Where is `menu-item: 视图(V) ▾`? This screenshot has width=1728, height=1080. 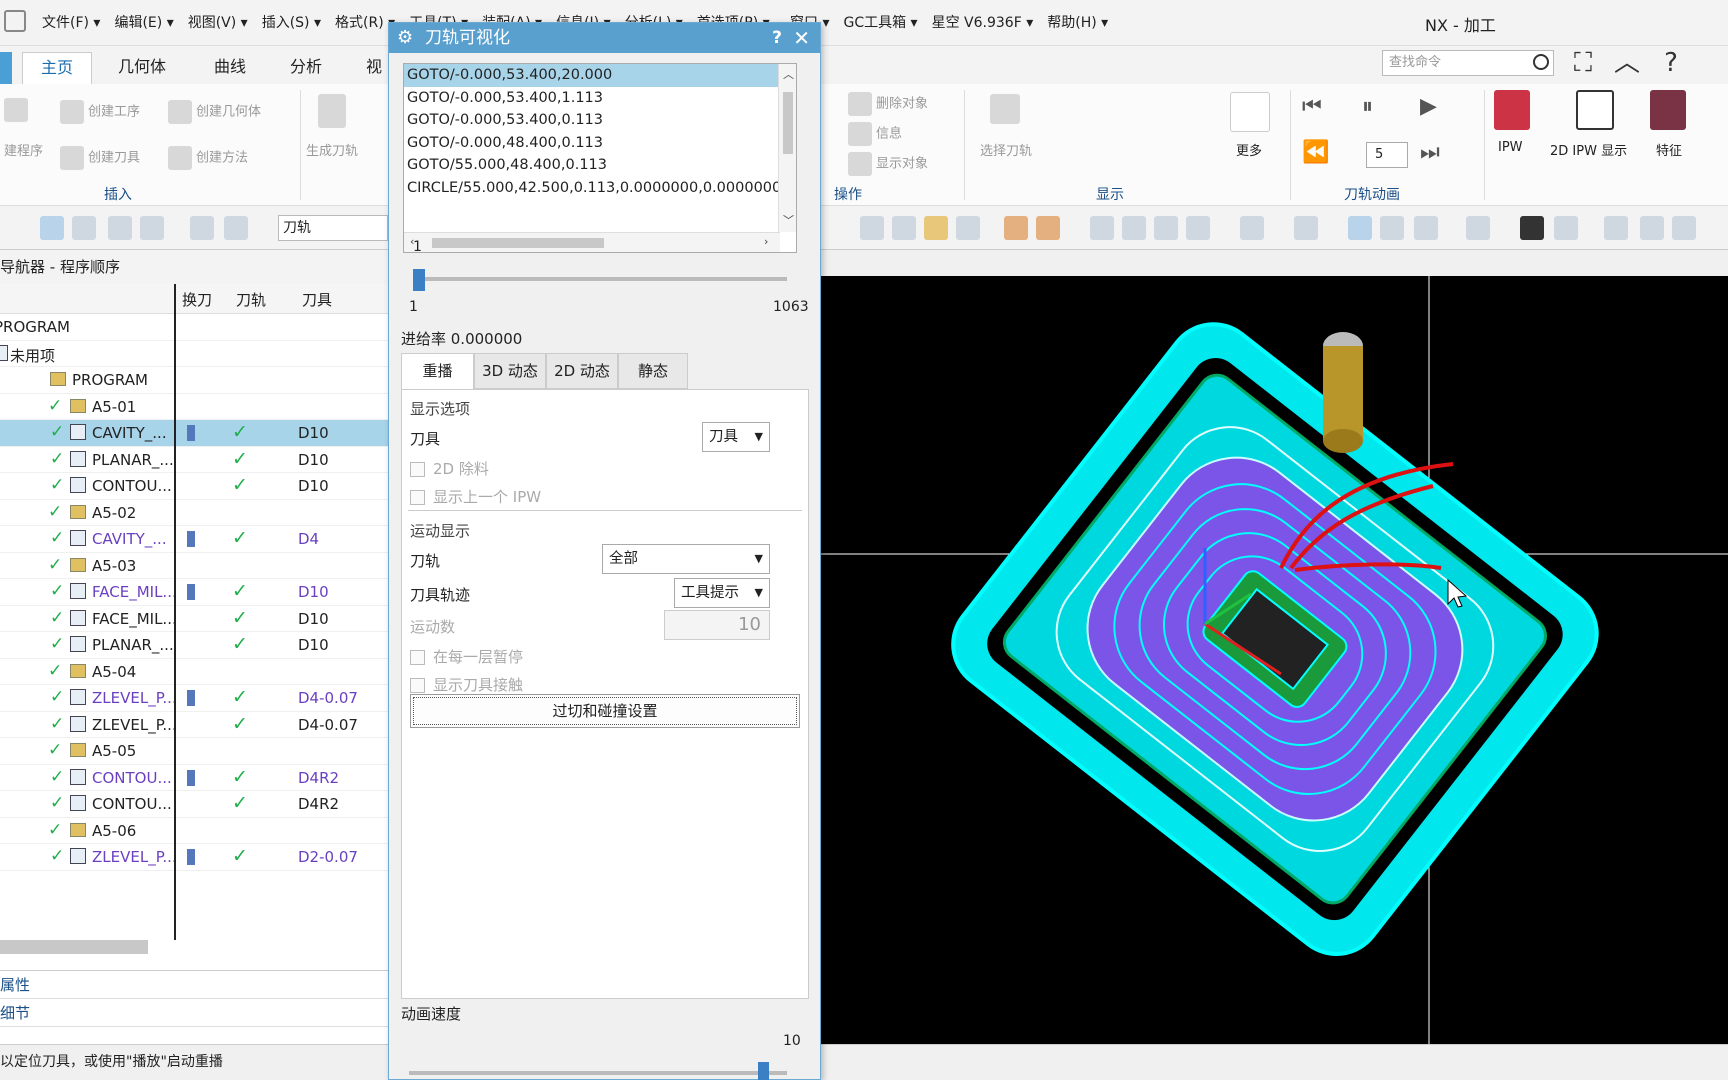
menu-item: 视图(V) ▾ is located at coordinates (218, 22).